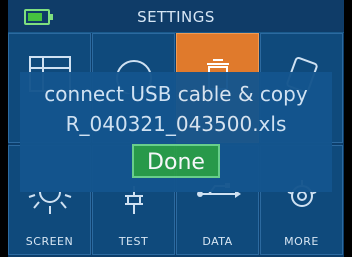 This screenshot has height=257, width=352. What do you see at coordinates (301, 241) in the screenshot?
I see `menu-item-label: MORE` at bounding box center [301, 241].